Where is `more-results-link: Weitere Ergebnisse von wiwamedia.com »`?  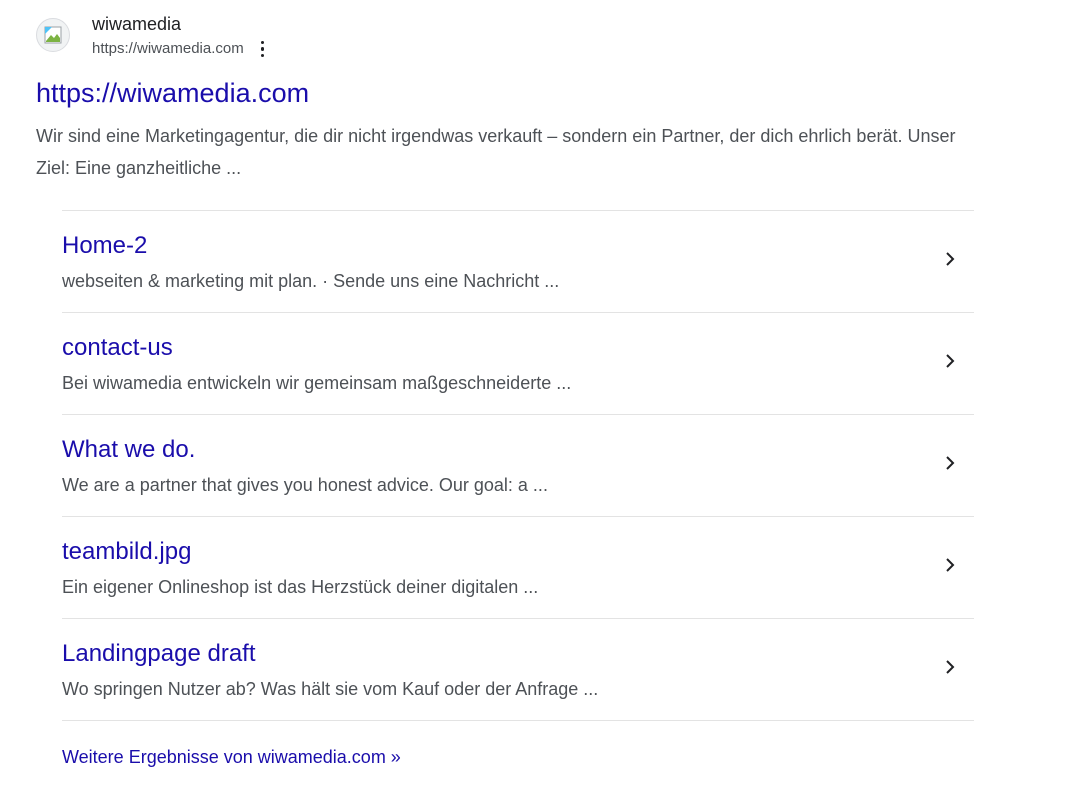
more-results-link: Weitere Ergebnisse von wiwamedia.com » is located at coordinates (519, 757).